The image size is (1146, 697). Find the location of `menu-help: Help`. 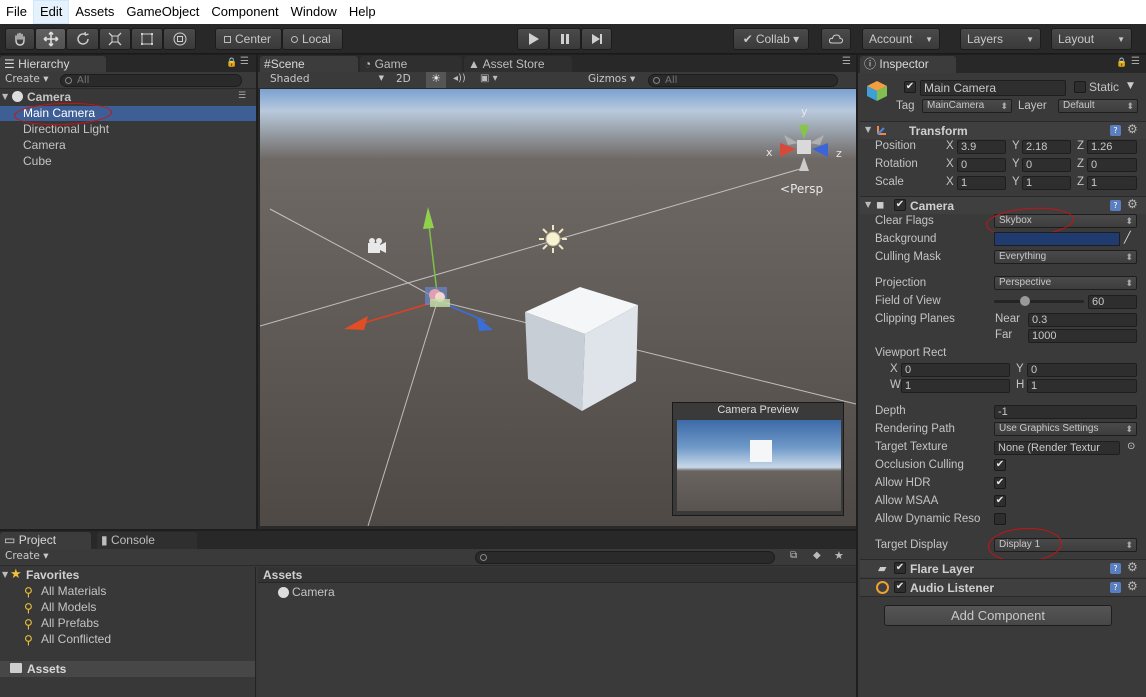

menu-help: Help is located at coordinates (362, 12).